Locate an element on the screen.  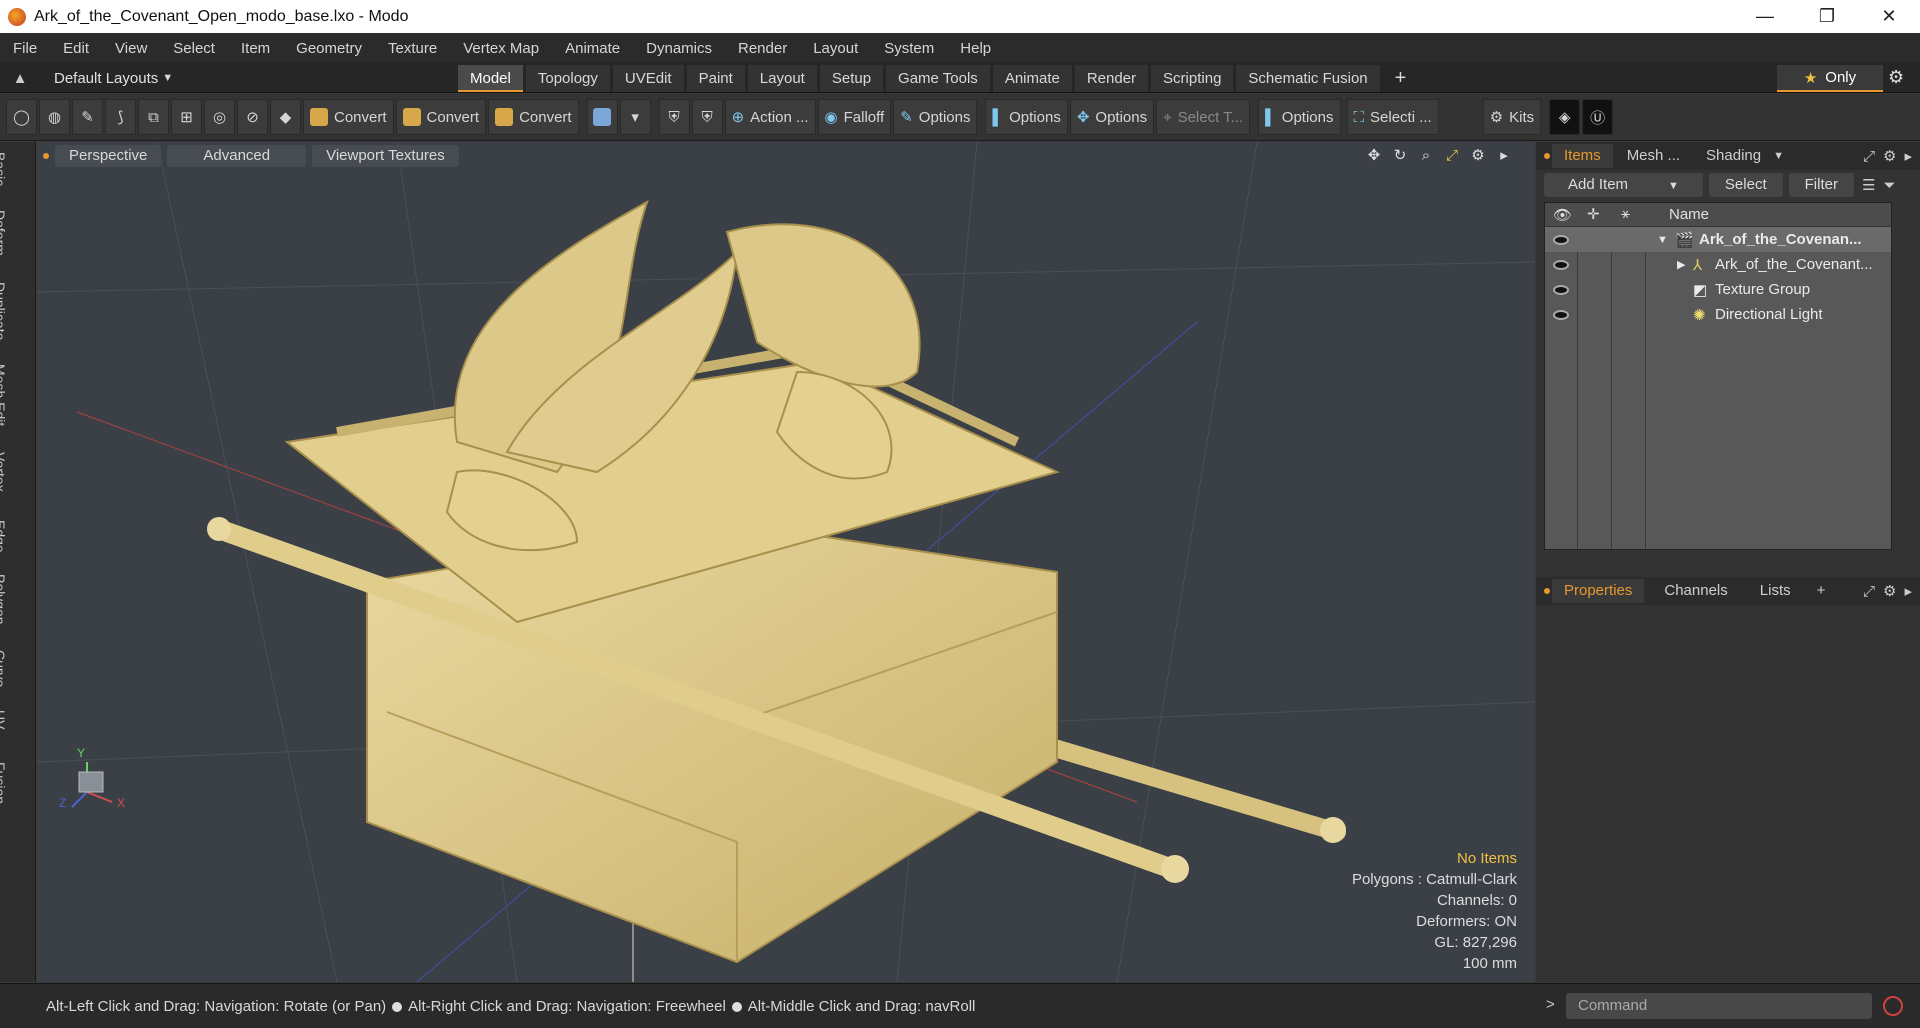
select-edges-icon: ◍ is located at coordinates (54, 117).